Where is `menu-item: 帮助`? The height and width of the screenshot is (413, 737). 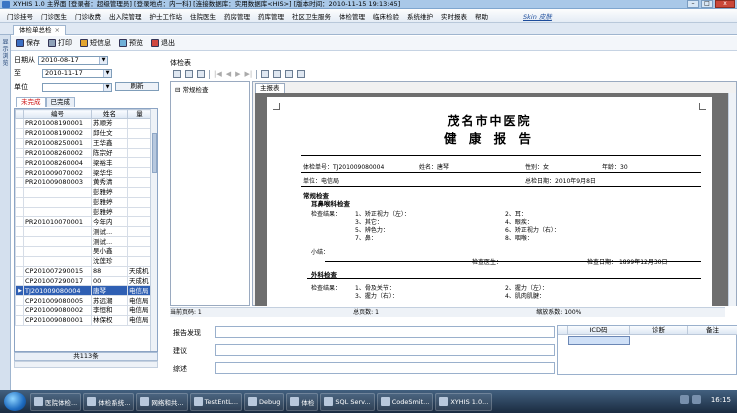 menu-item: 帮助 is located at coordinates (481, 16).